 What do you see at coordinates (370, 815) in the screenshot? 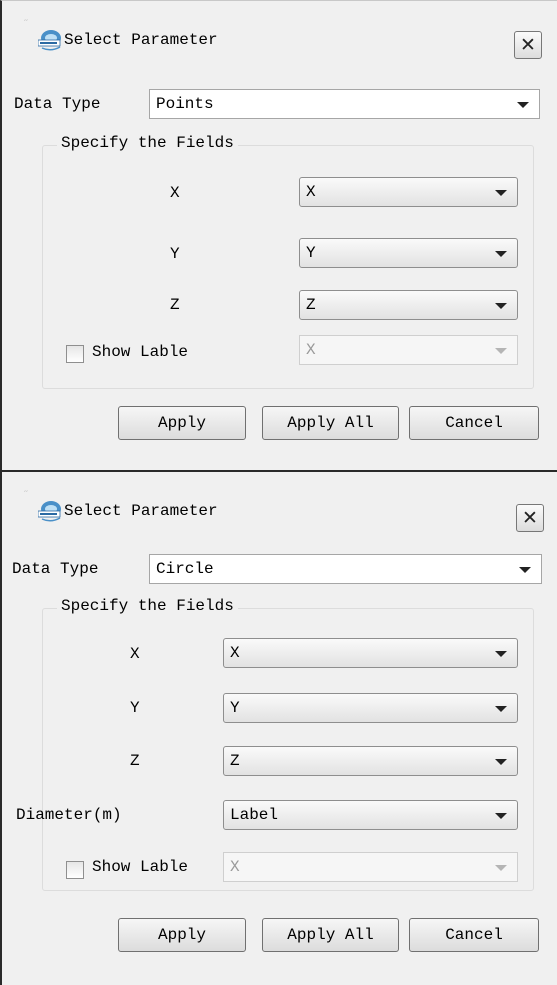
I see `field-diameter-select: Label` at bounding box center [370, 815].